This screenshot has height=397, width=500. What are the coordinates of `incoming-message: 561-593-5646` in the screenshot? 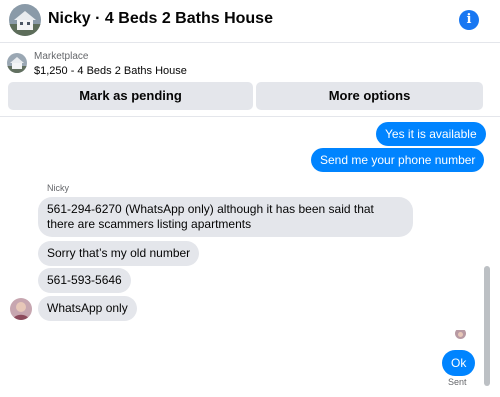 It's located at (84, 280).